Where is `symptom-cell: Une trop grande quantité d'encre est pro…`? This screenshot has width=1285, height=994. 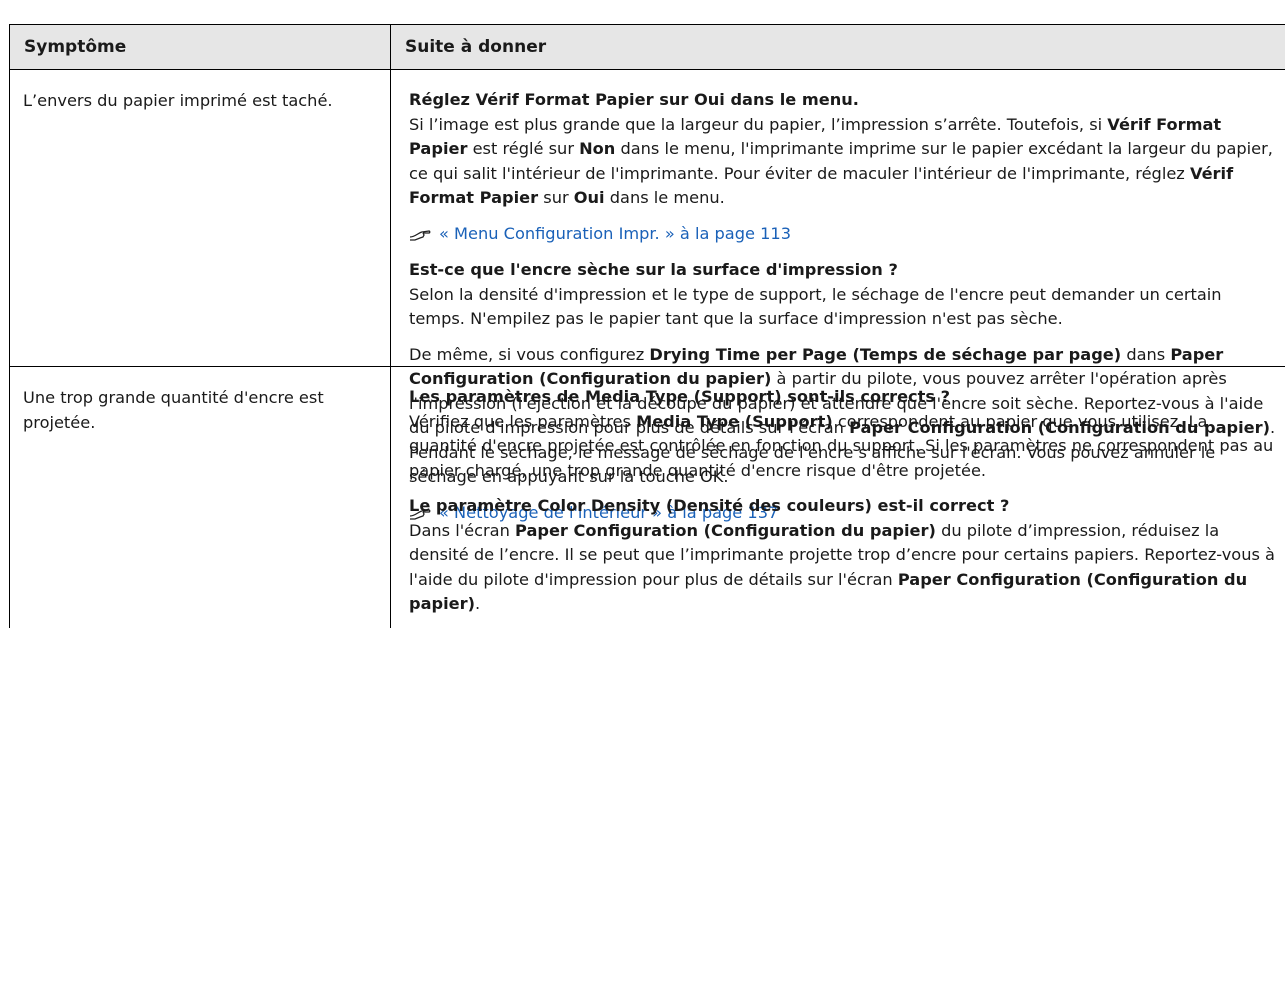 symptom-cell: Une trop grande quantité d'encre est pro… is located at coordinates (200, 497).